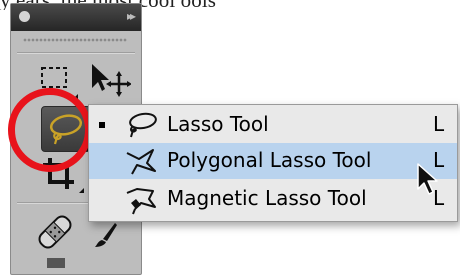 This screenshot has height=275, width=460. What do you see at coordinates (141, 127) in the screenshot?
I see `lasso-icon` at bounding box center [141, 127].